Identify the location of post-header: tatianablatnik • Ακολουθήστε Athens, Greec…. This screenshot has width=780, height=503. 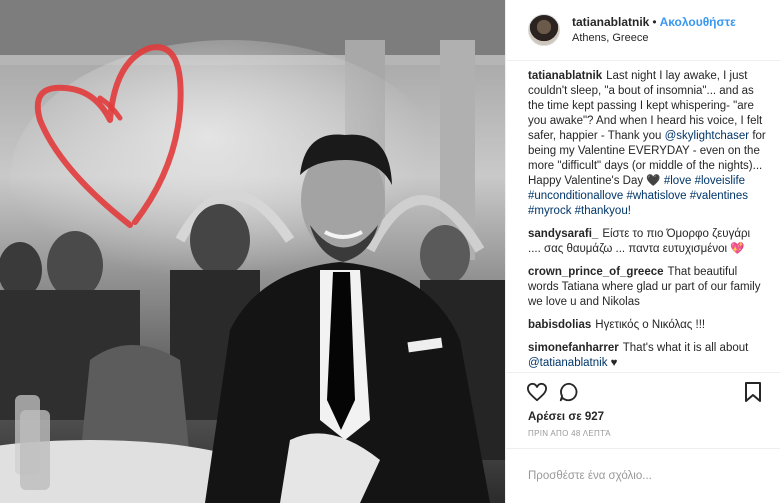
(643, 30).